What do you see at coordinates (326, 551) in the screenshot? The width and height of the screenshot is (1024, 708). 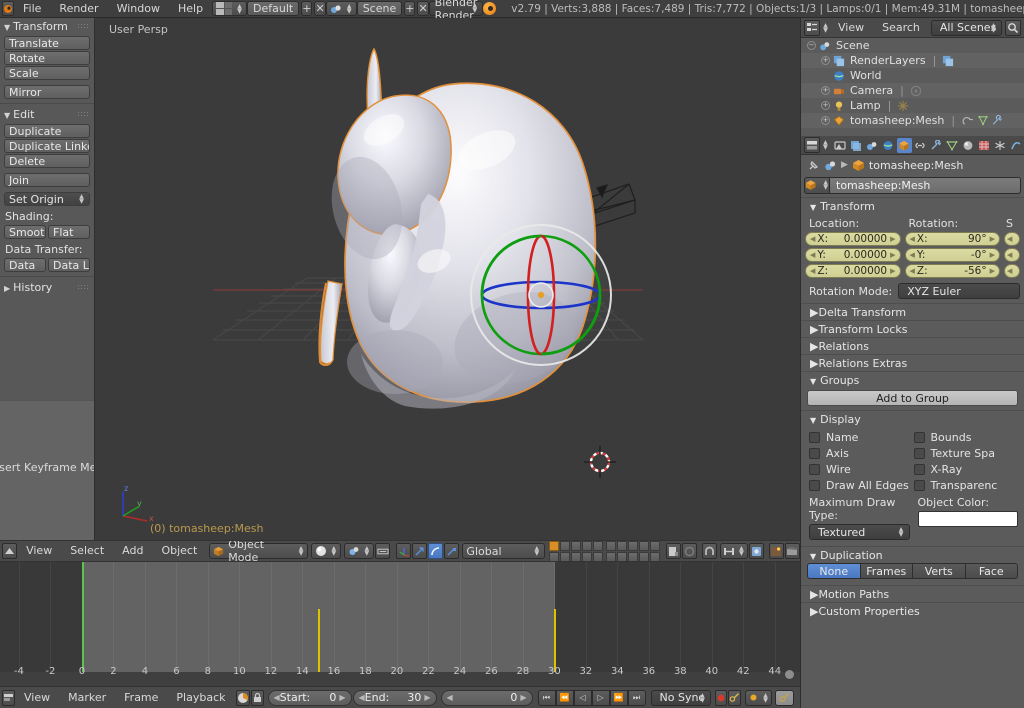 I see `viewport-shading-selector: ▲ ▼` at bounding box center [326, 551].